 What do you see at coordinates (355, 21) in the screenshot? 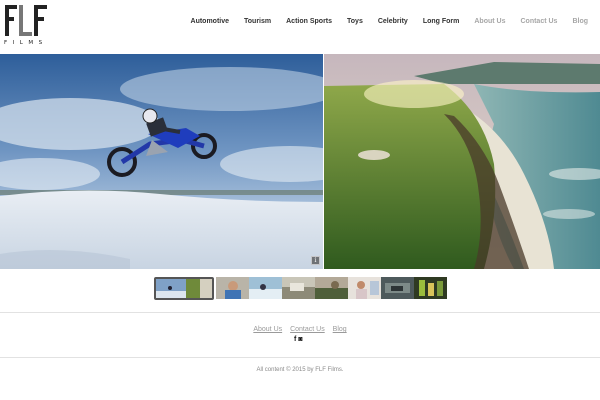
I see `nav-item-toys: Toys` at bounding box center [355, 21].